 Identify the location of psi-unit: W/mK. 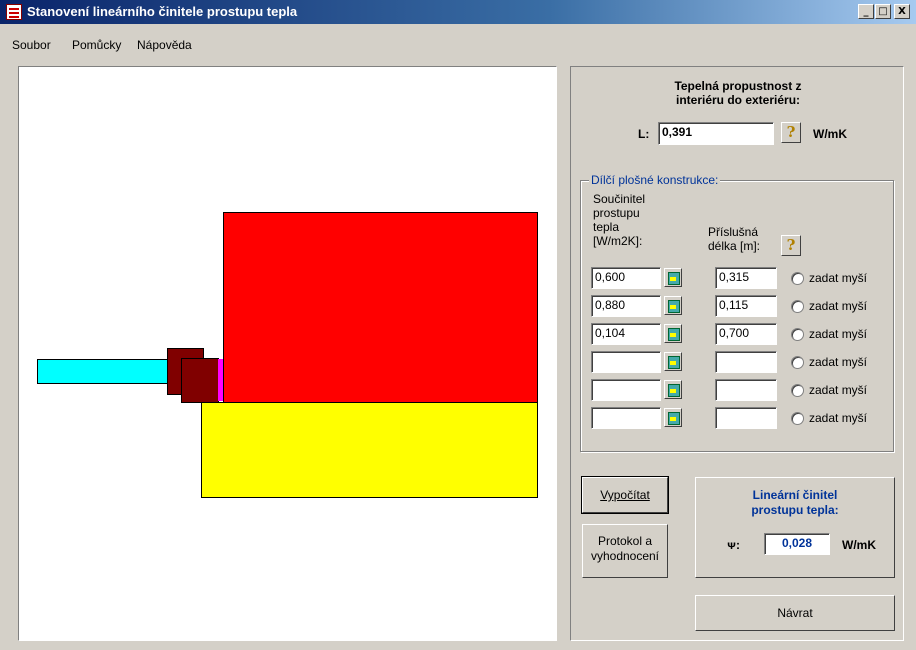
(859, 545).